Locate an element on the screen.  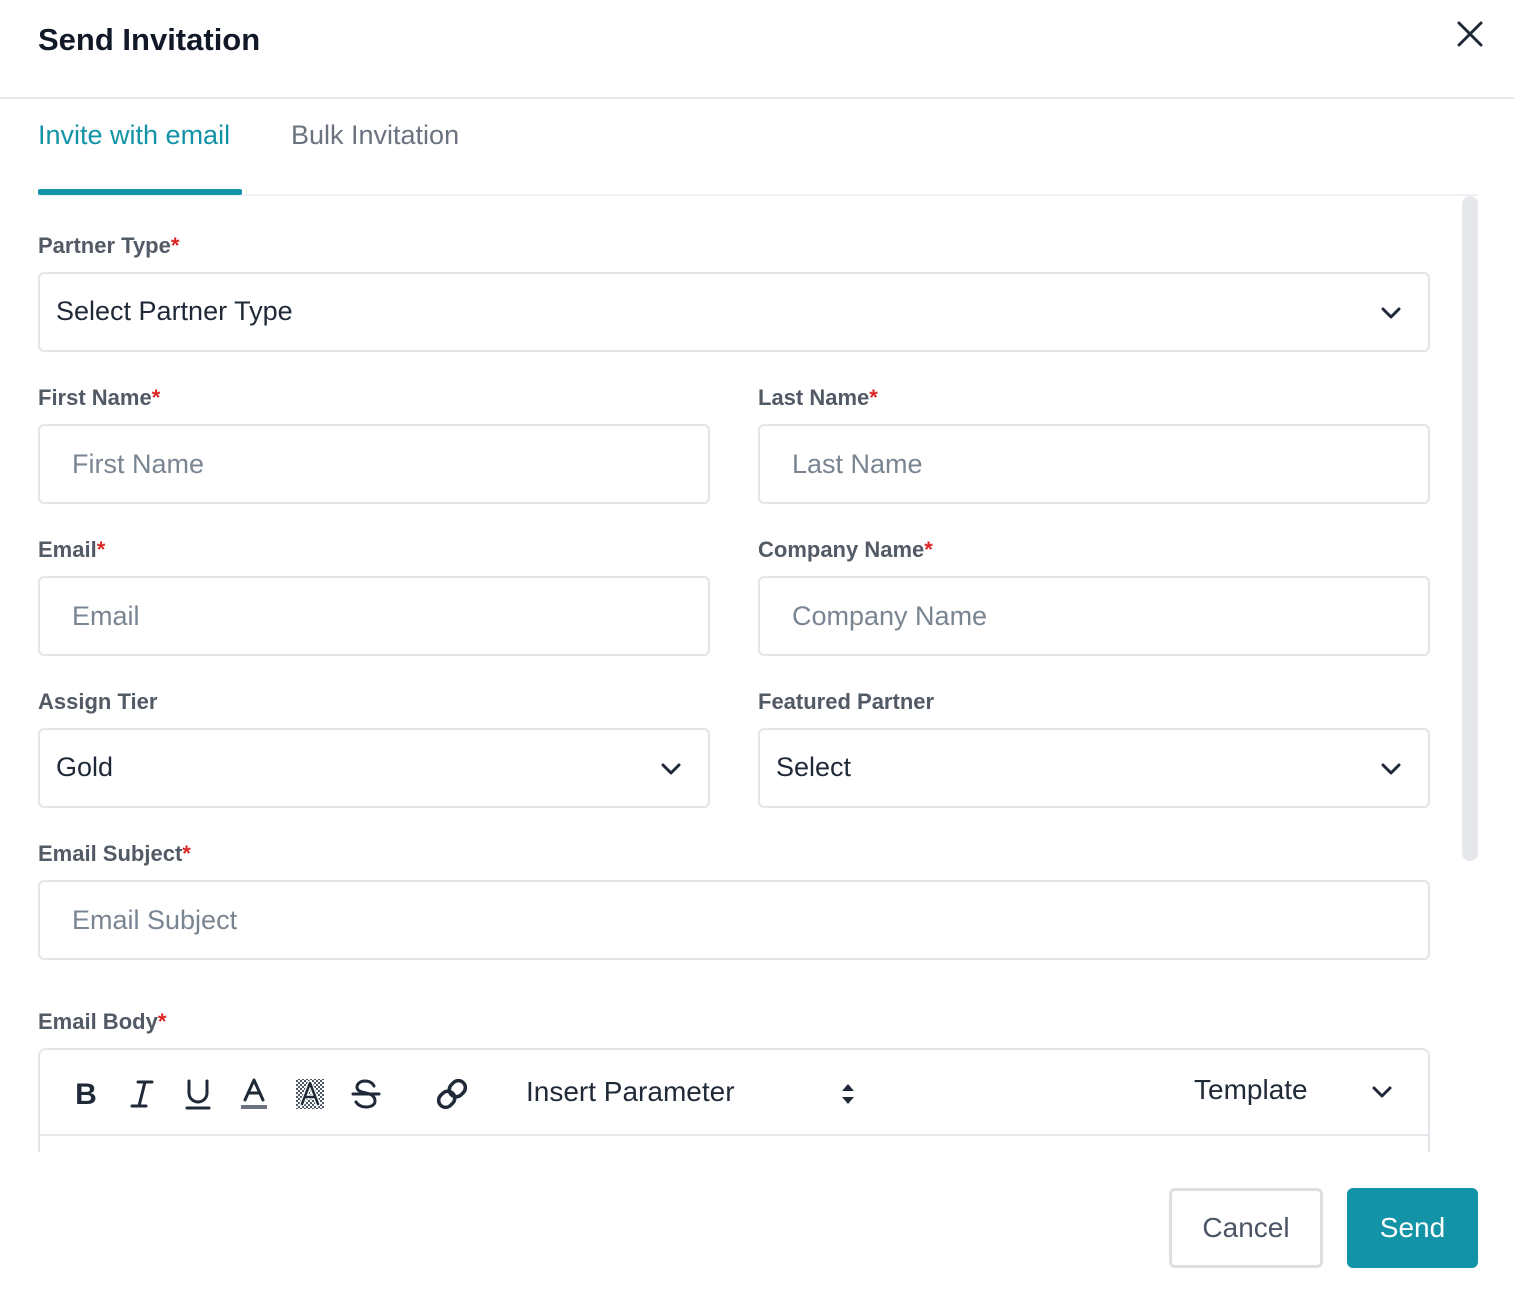
company-name-label-text: Company Name is located at coordinates (841, 549).